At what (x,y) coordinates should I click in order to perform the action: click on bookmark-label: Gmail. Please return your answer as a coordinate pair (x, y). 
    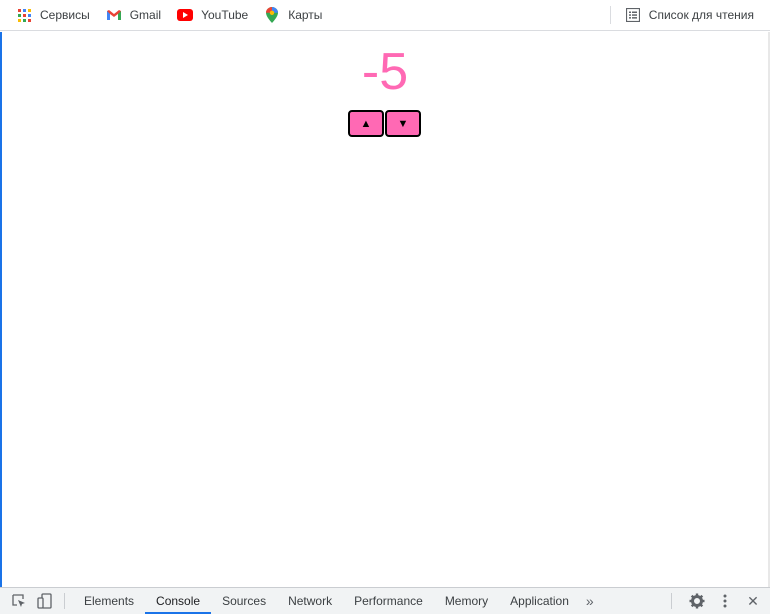
    Looking at the image, I should click on (145, 15).